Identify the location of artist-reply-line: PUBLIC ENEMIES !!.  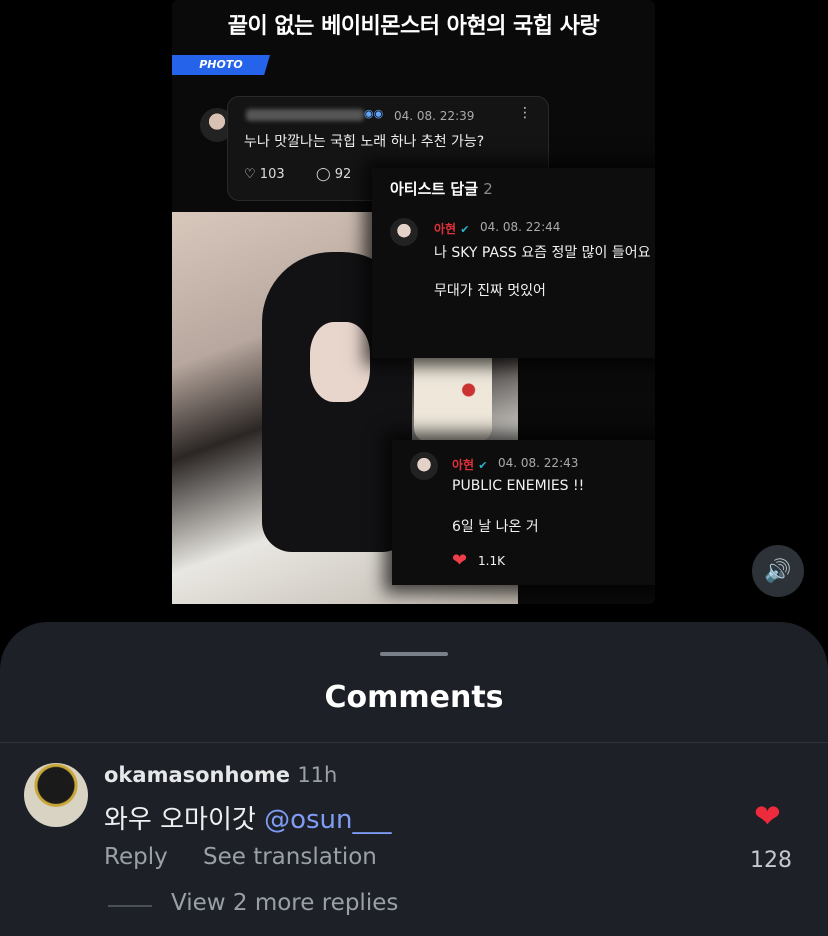
(518, 486).